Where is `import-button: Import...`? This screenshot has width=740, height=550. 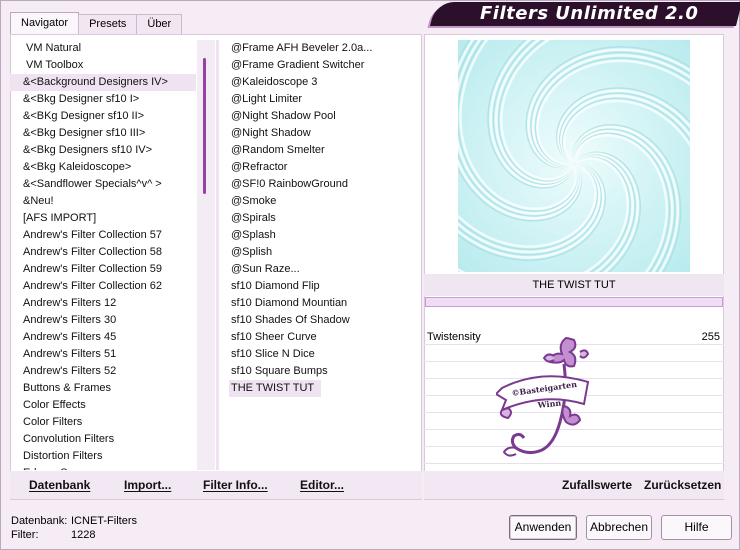
import-button: Import... is located at coordinates (147, 485).